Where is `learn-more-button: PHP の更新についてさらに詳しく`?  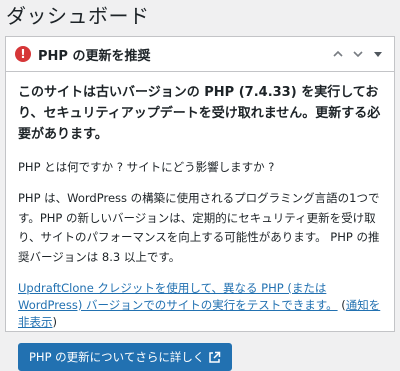
learn-more-button: PHP の更新についてさらに詳しく is located at coordinates (125, 357).